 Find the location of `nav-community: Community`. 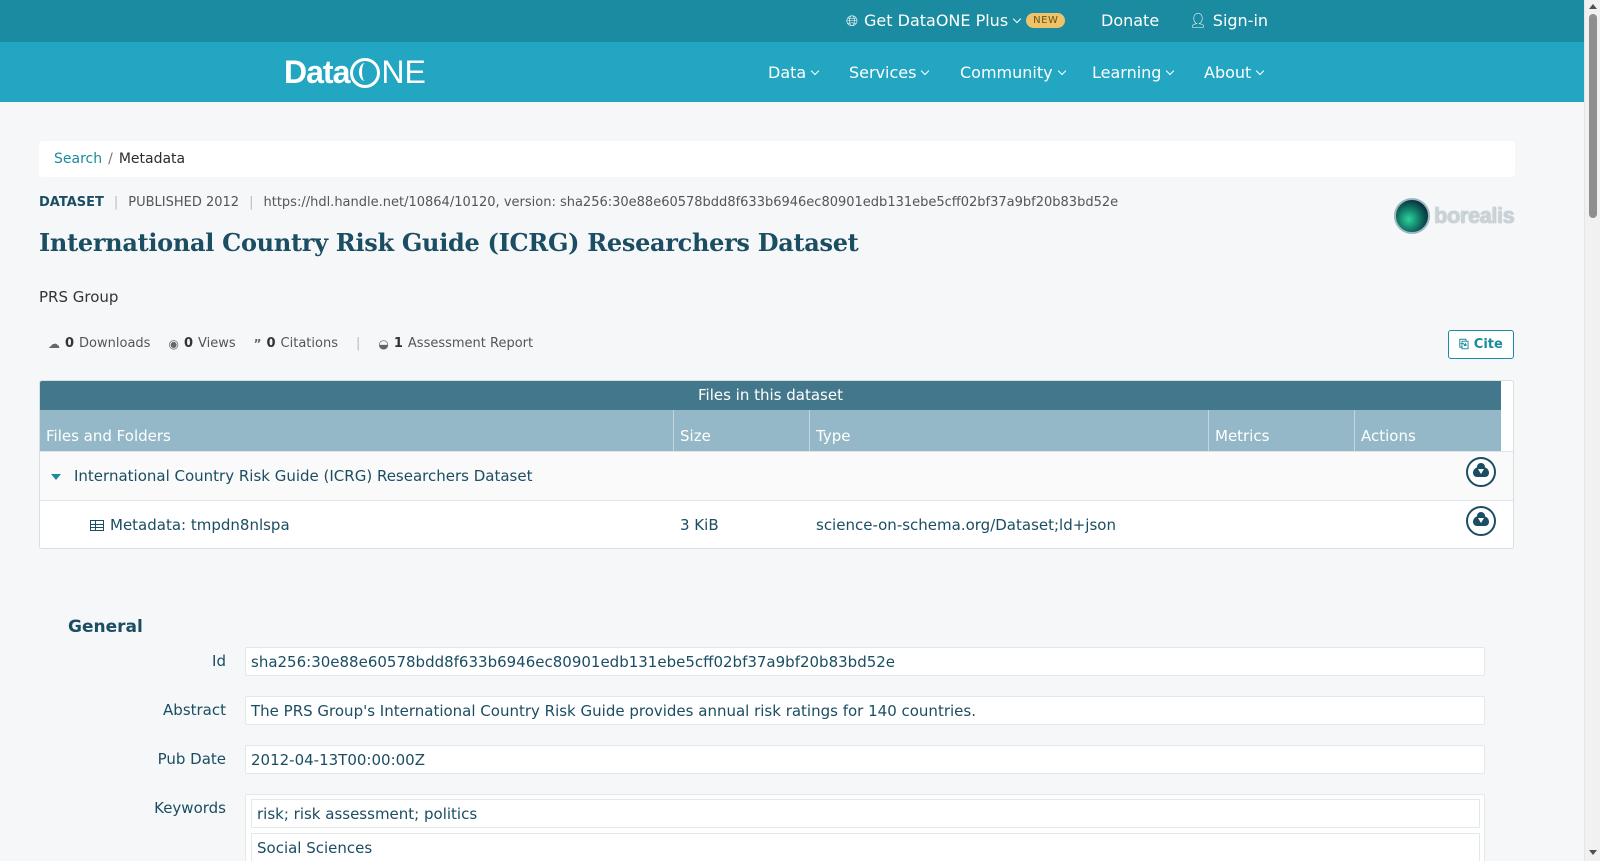

nav-community: Community is located at coordinates (1013, 72).